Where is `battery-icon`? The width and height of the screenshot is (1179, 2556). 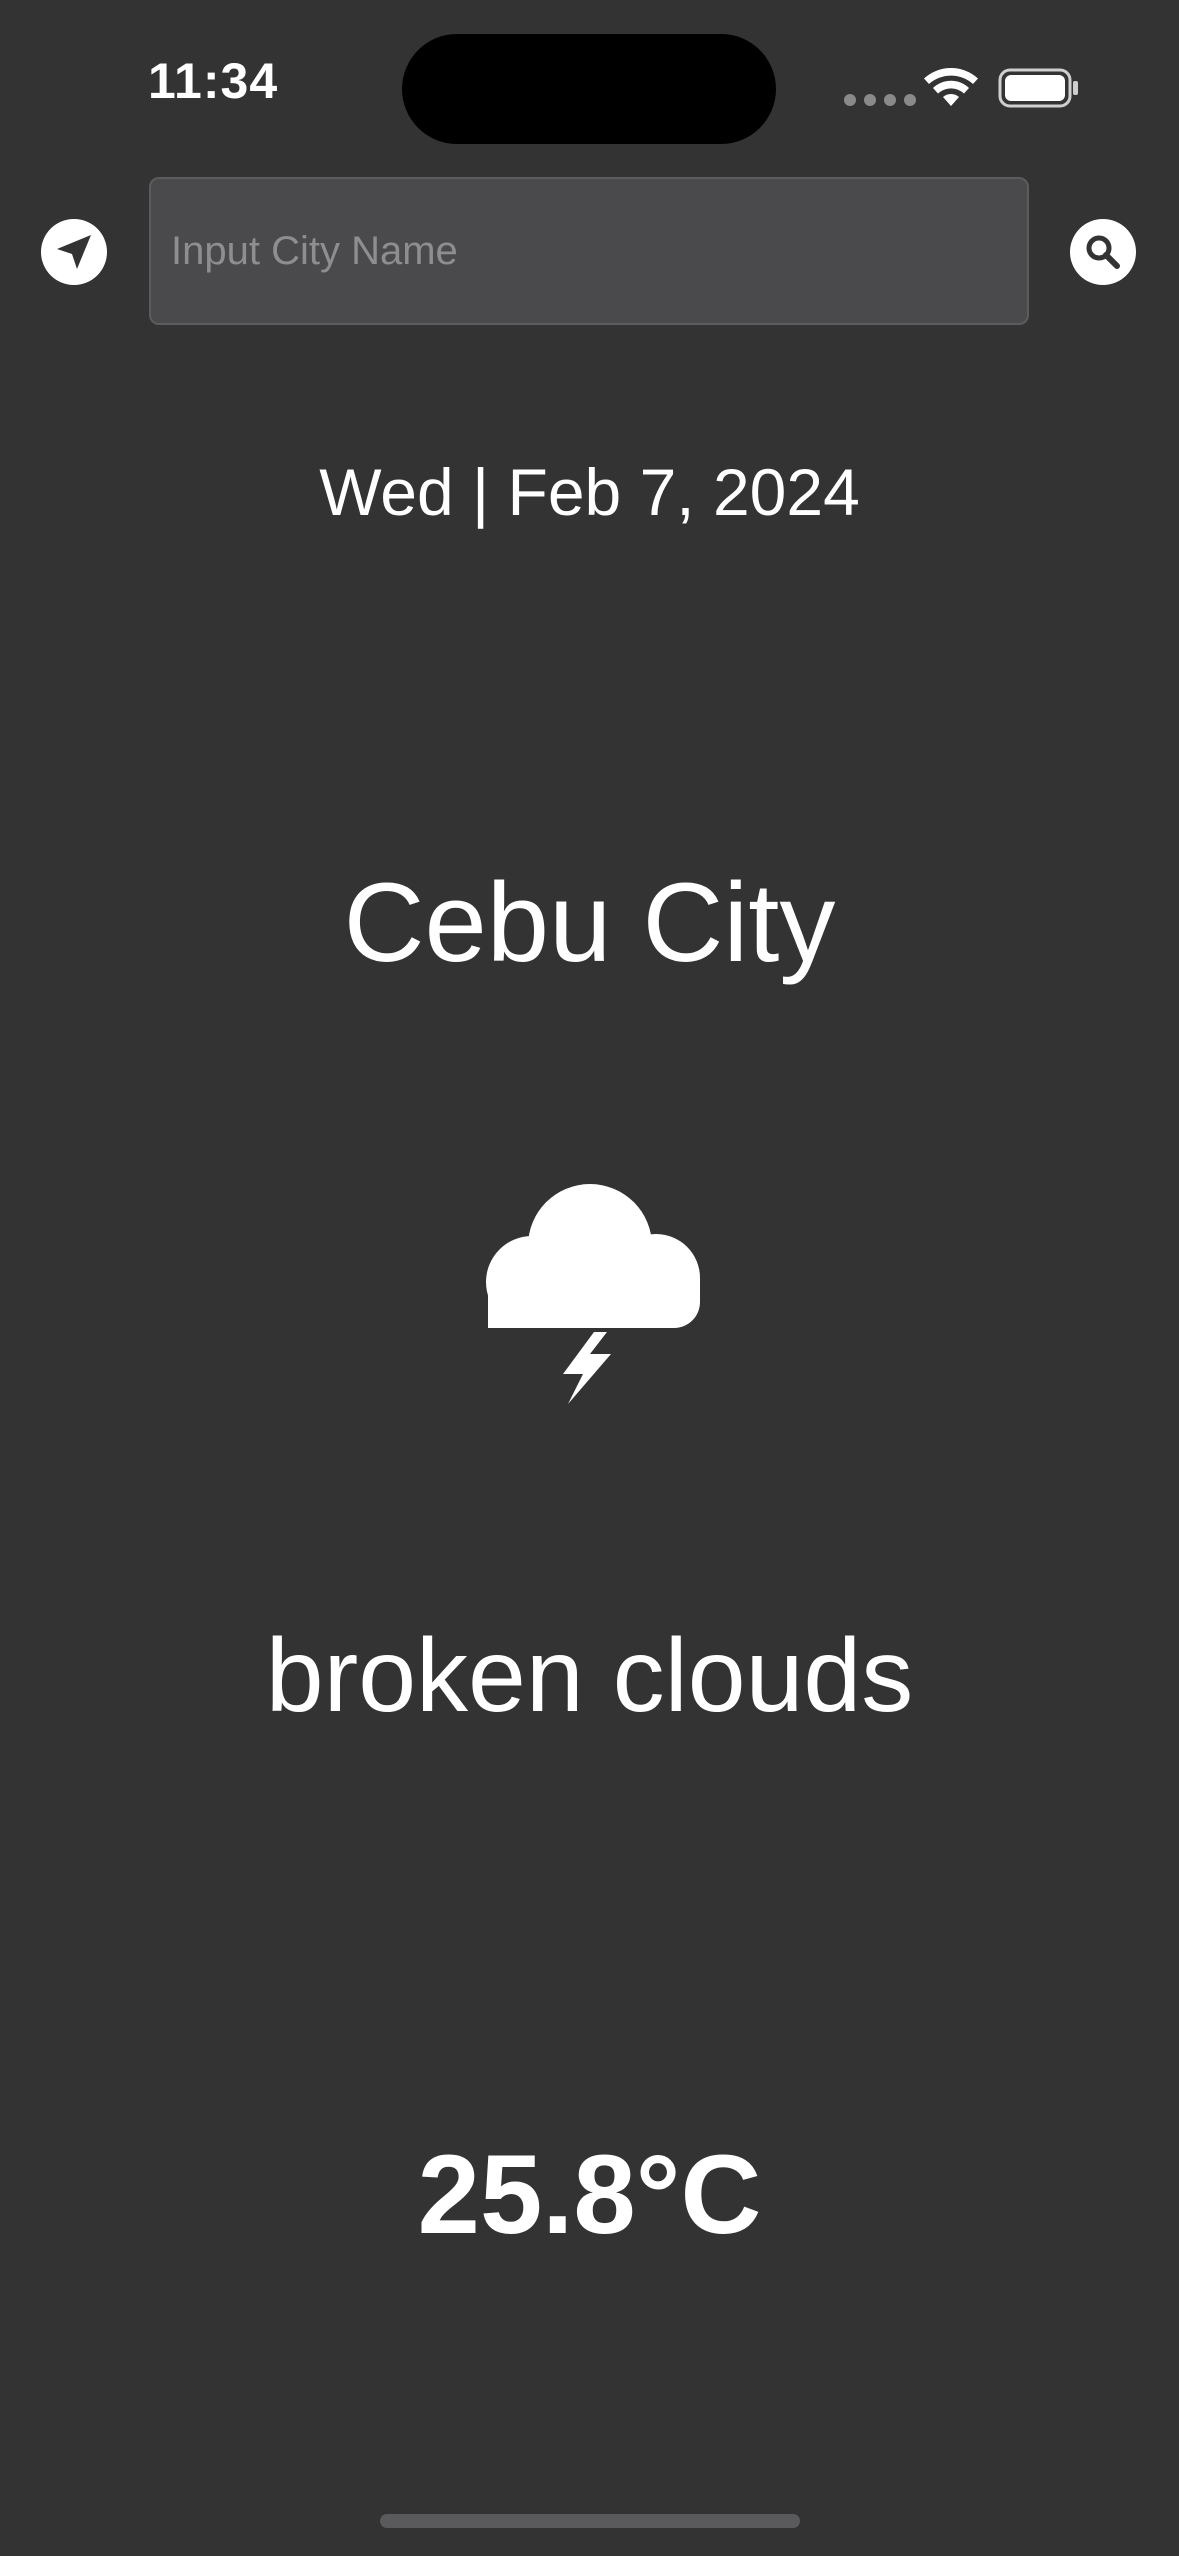
battery-icon is located at coordinates (1038, 88).